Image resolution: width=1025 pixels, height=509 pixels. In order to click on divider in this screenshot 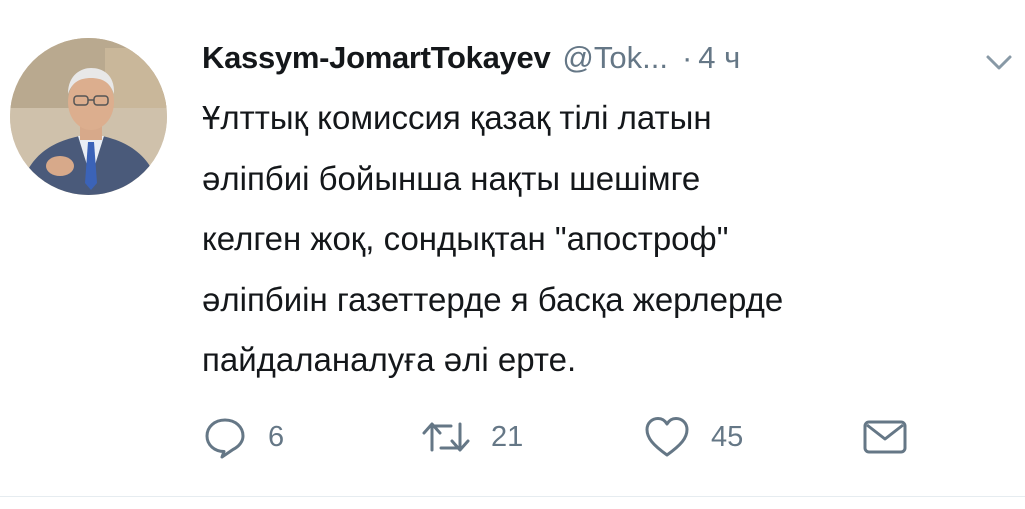, I will do `click(512, 496)`.